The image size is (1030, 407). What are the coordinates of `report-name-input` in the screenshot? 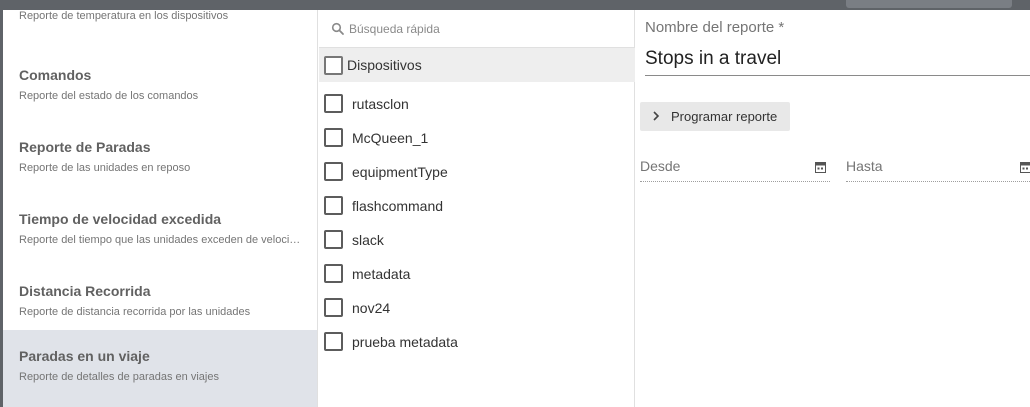 It's located at (837, 59).